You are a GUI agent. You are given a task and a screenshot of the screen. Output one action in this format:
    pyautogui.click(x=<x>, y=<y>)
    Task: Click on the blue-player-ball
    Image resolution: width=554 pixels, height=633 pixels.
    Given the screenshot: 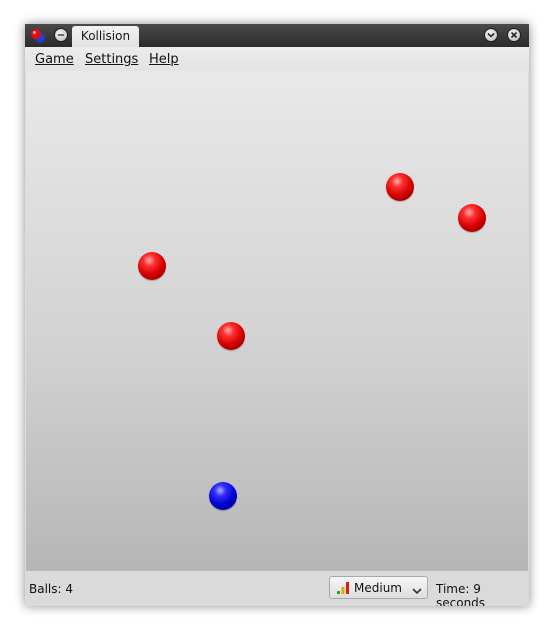 What is the action you would take?
    pyautogui.click(x=223, y=496)
    